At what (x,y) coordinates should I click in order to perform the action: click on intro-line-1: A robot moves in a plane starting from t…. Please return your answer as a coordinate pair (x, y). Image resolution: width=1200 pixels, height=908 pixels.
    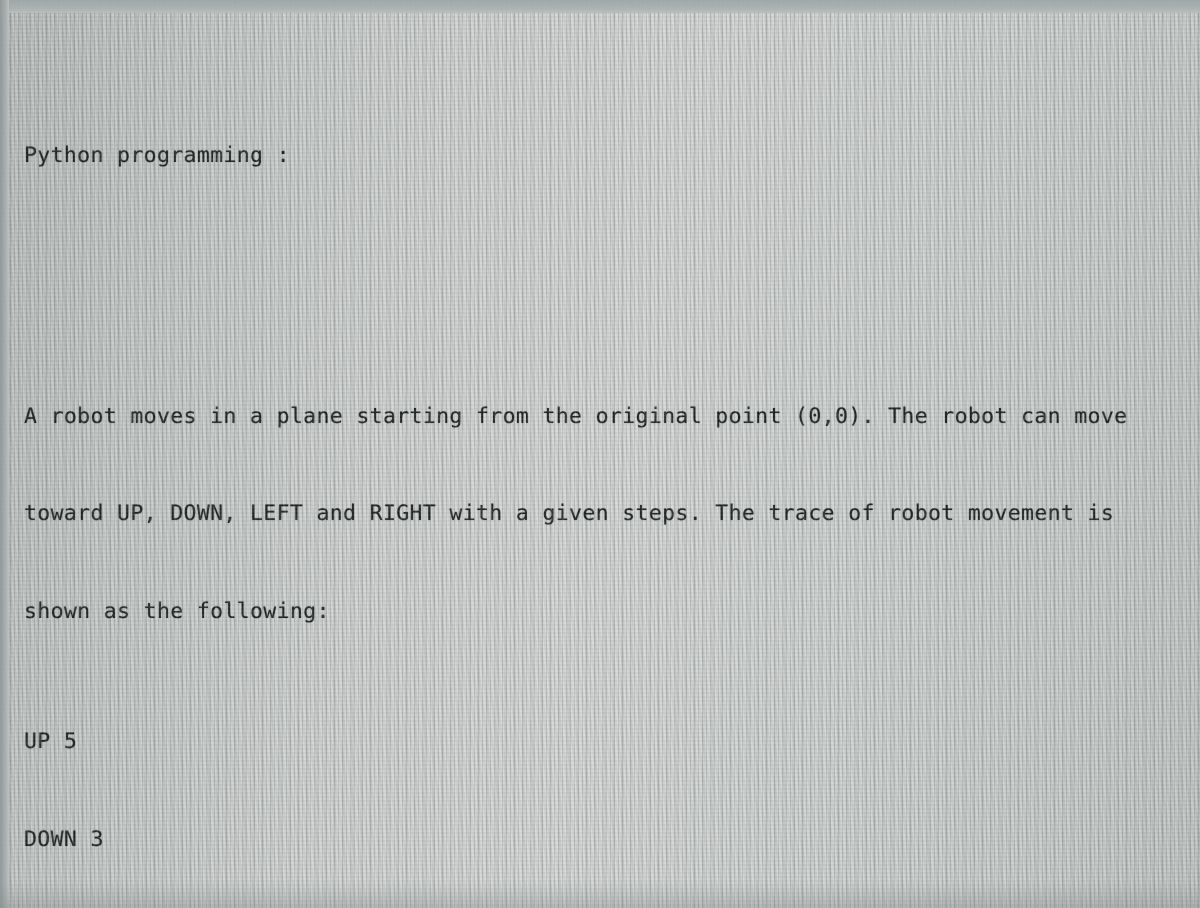
    Looking at the image, I should click on (576, 416).